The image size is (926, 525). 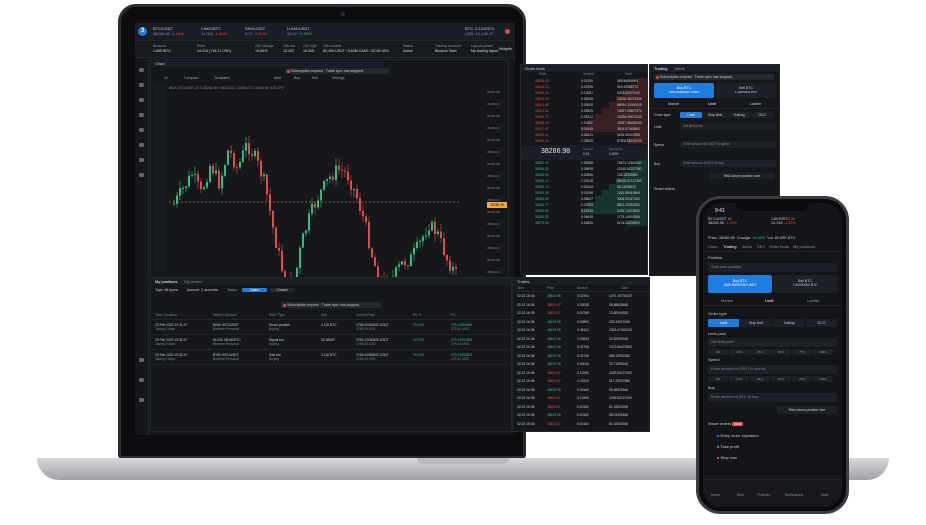 What do you see at coordinates (761, 246) in the screenshot?
I see `phone-tab-sec: SEC` at bounding box center [761, 246].